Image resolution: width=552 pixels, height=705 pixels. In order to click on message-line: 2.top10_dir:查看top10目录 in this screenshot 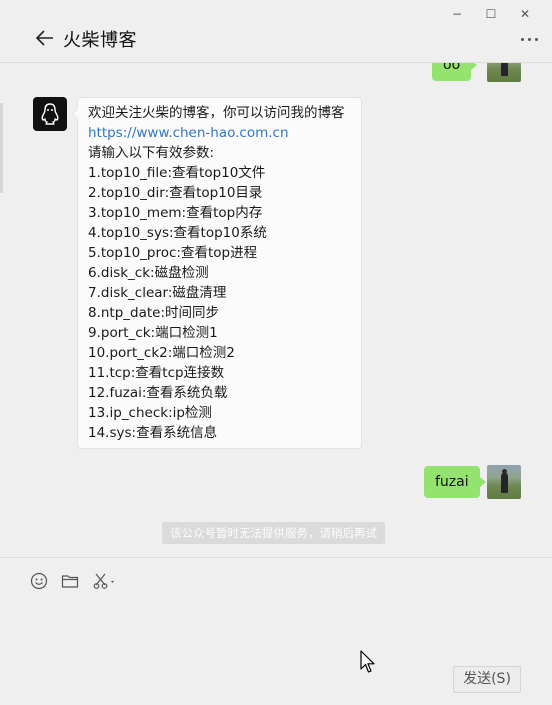, I will do `click(175, 193)`.